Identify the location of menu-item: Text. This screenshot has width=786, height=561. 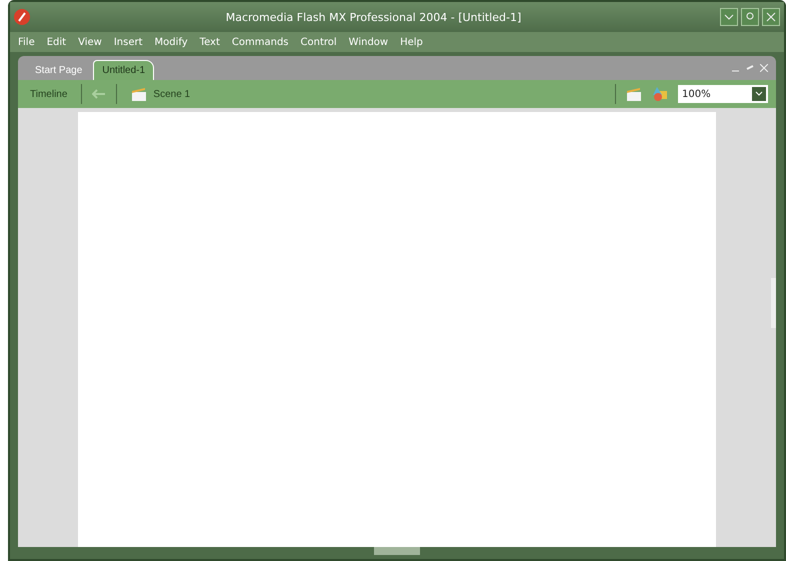
(210, 42).